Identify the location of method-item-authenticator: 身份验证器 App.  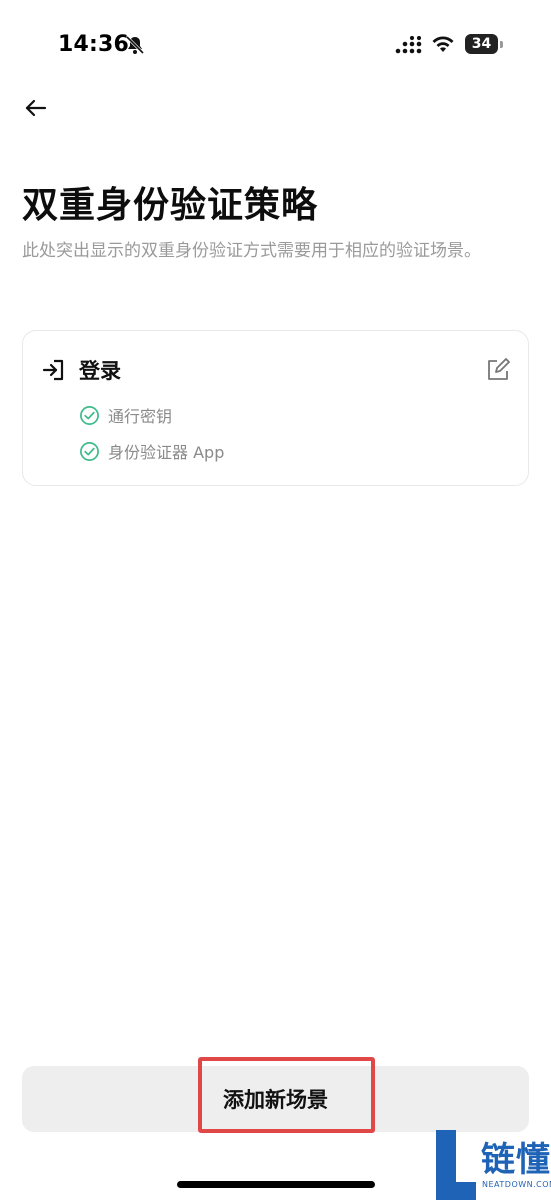
(151, 451).